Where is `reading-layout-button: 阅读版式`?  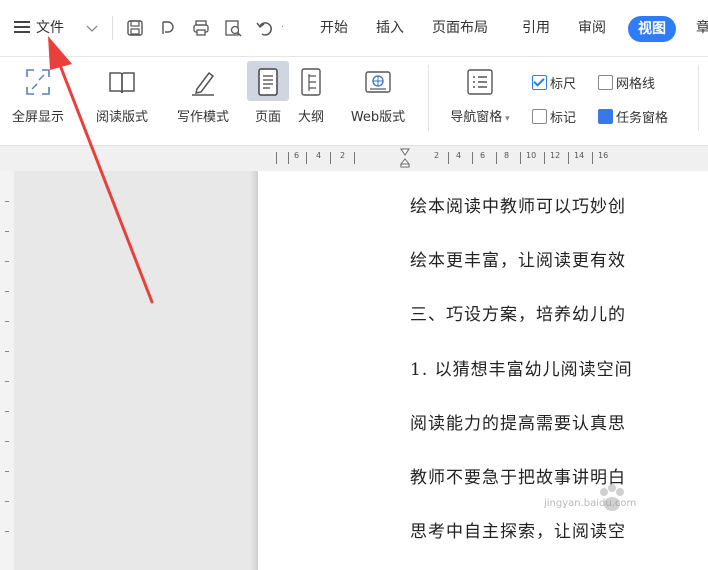
reading-layout-button: 阅读版式 is located at coordinates (122, 101).